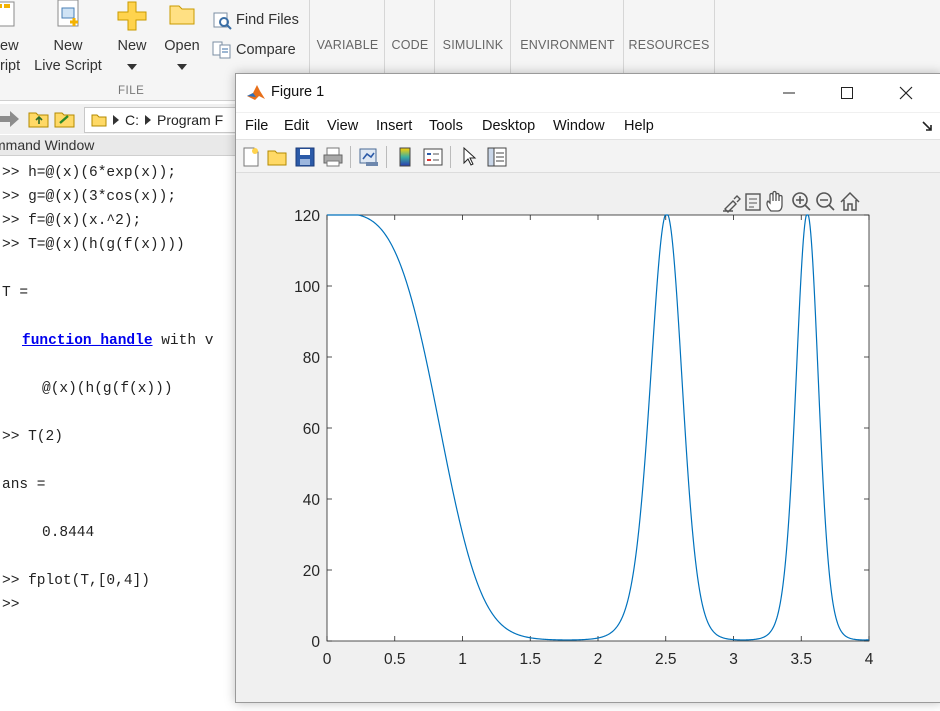 This screenshot has width=940, height=711. What do you see at coordinates (66, 119) in the screenshot?
I see `browse-folder-icon` at bounding box center [66, 119].